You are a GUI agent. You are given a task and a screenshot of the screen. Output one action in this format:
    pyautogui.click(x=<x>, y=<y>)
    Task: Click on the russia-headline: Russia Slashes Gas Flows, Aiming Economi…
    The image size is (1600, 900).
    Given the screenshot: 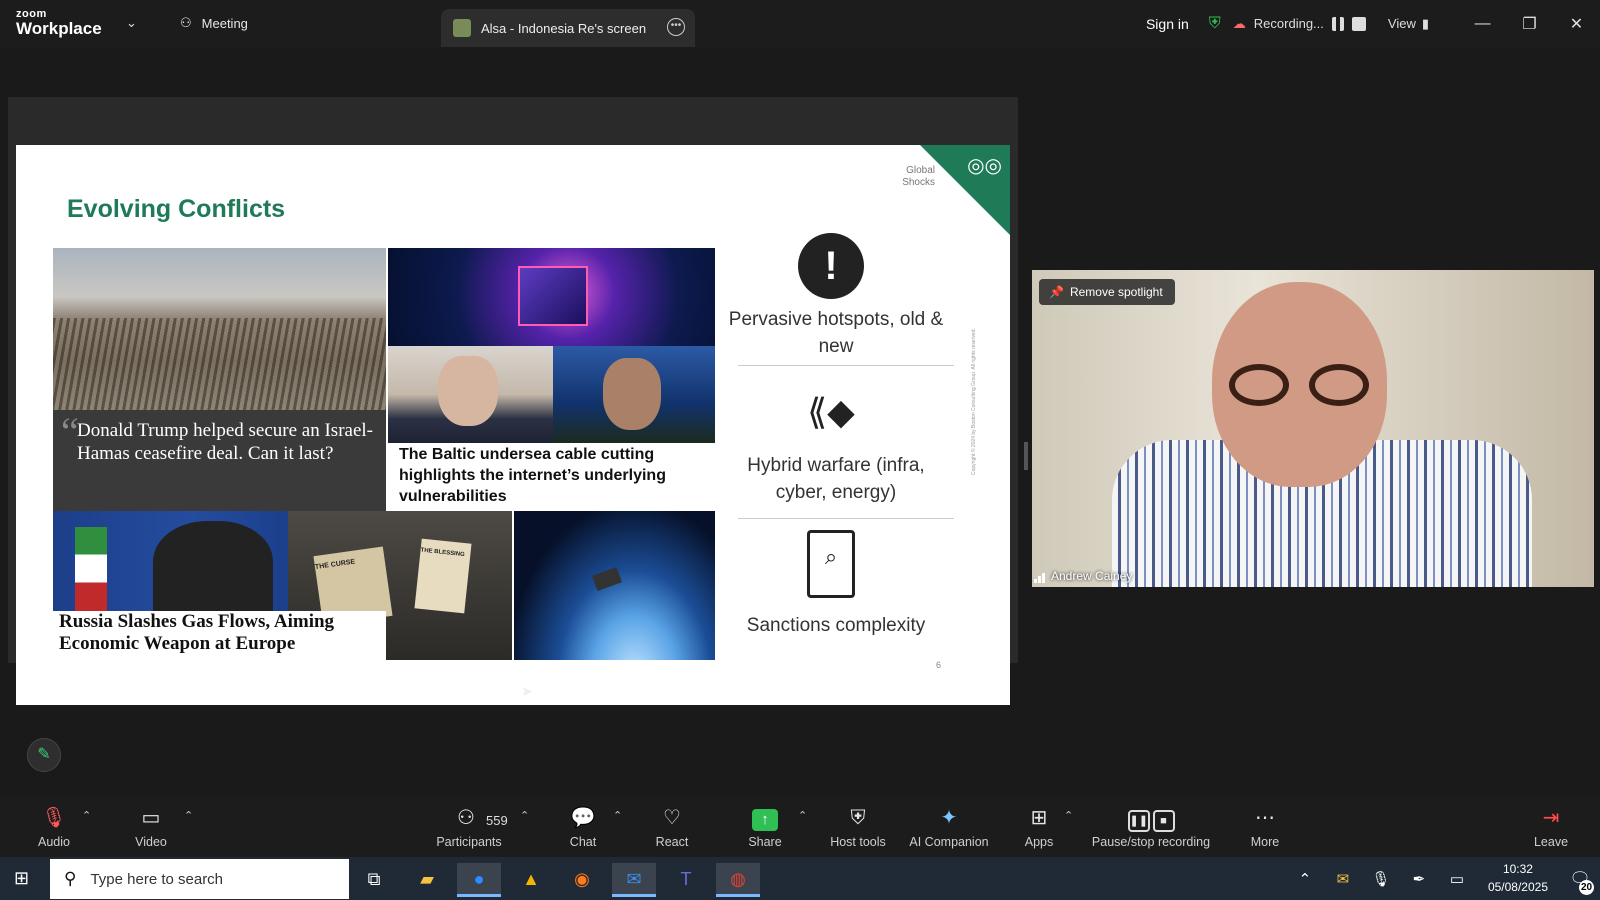 What is the action you would take?
    pyautogui.click(x=197, y=632)
    